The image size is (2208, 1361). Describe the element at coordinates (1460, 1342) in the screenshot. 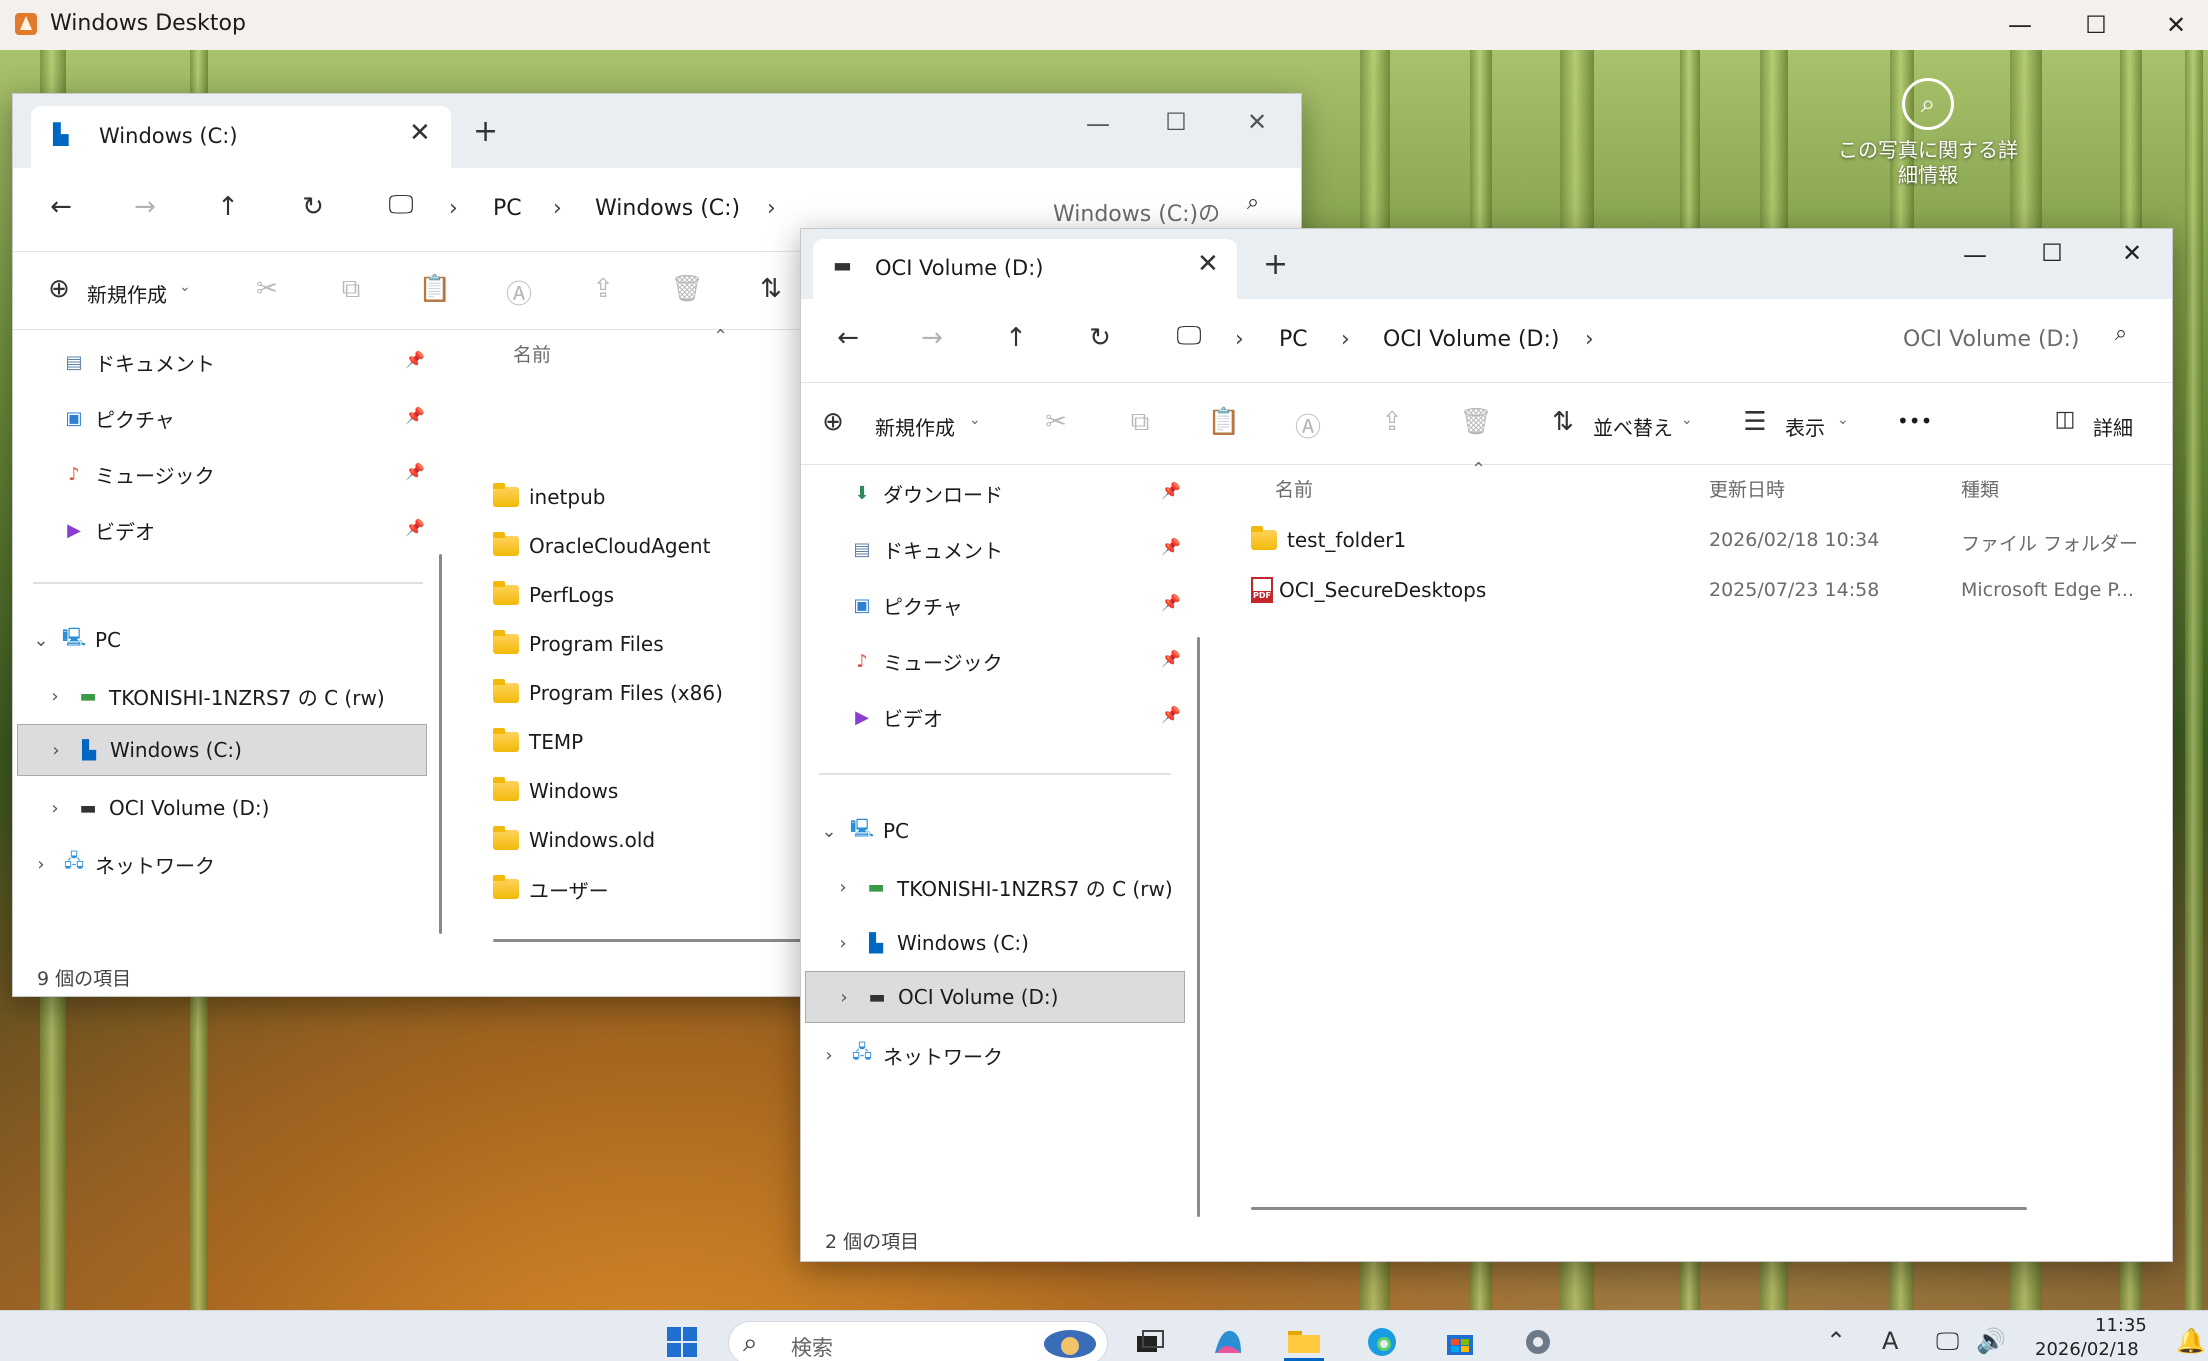

I see `microsoft-store-icon` at that location.